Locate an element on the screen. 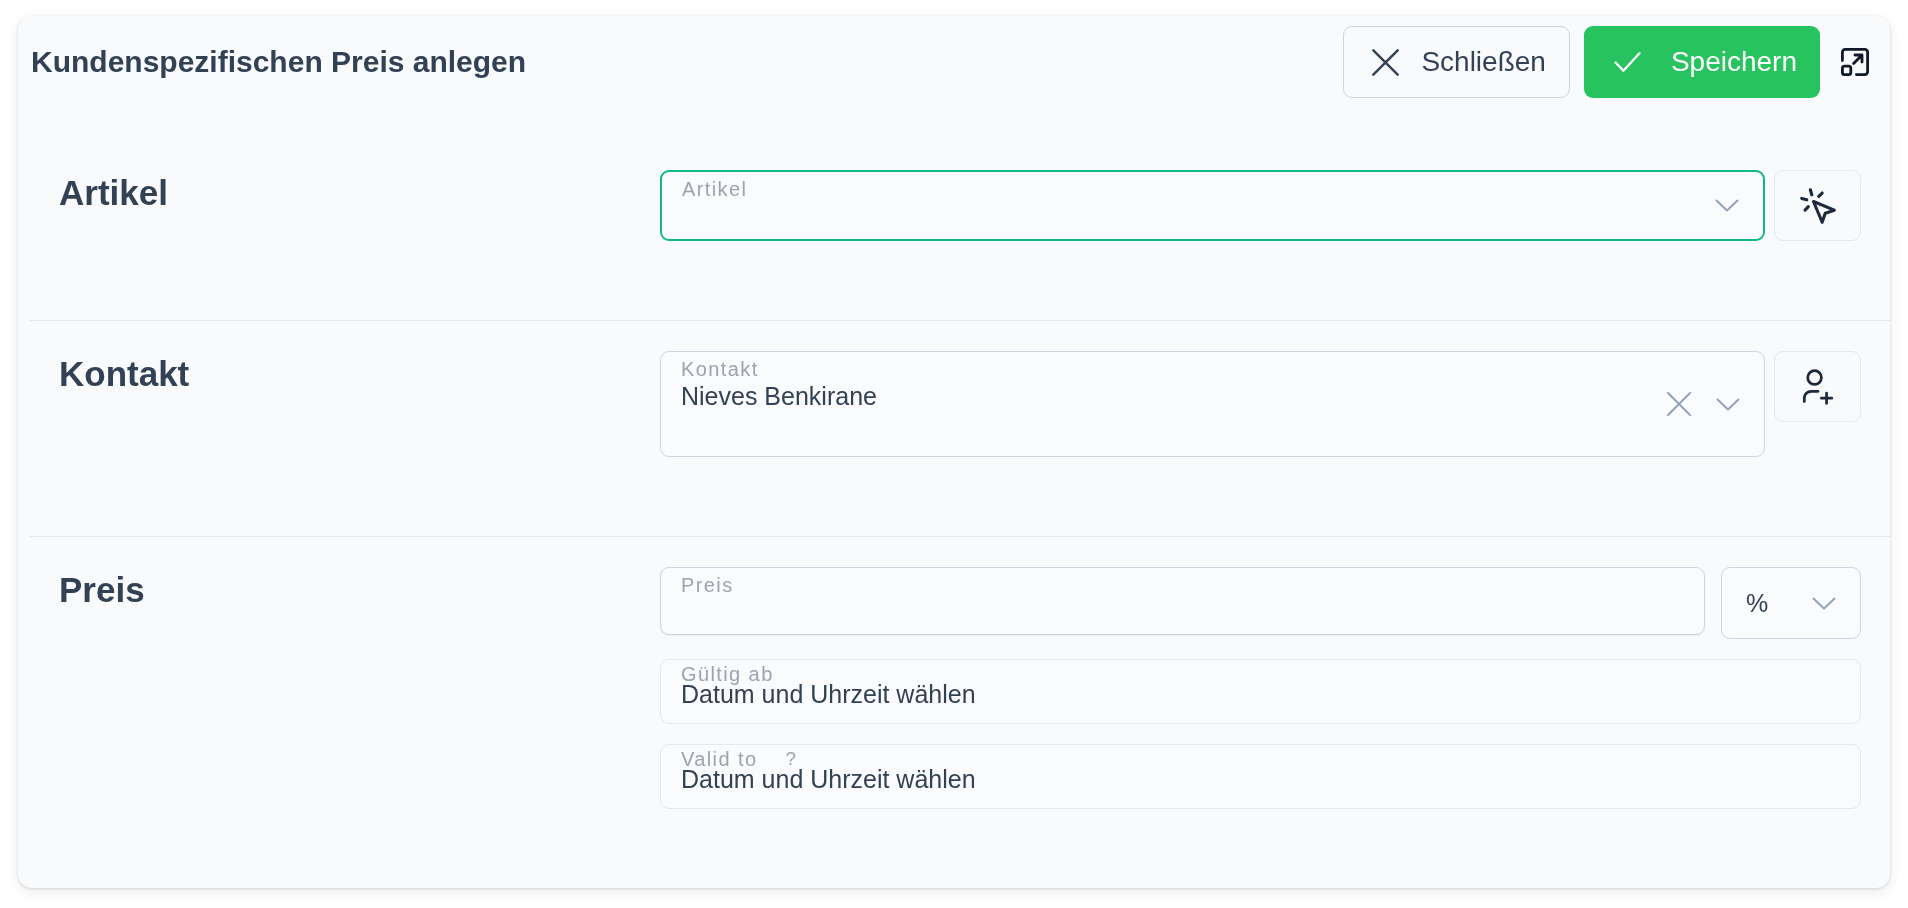 The width and height of the screenshot is (1908, 908). close-button: Schließen is located at coordinates (1456, 62).